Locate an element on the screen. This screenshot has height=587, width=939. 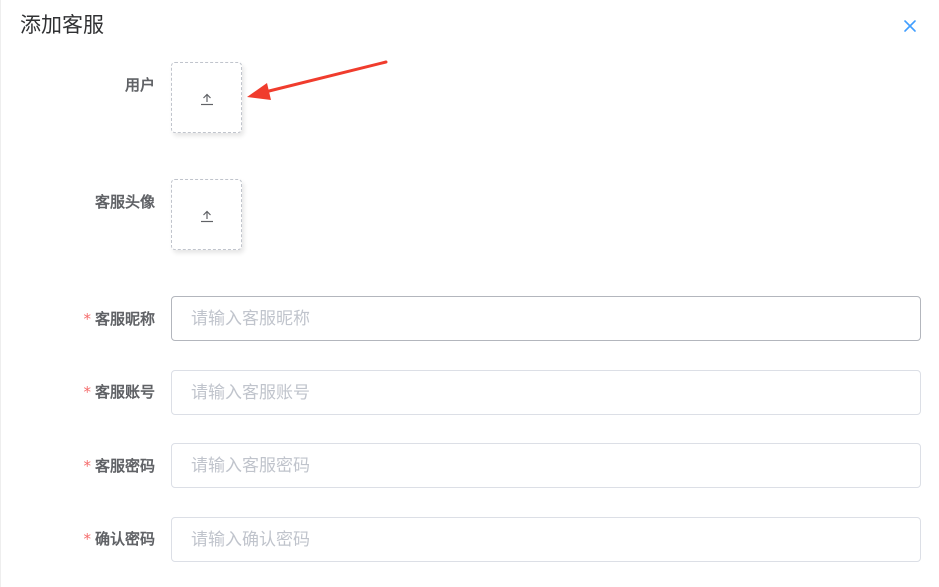
user-upload-button is located at coordinates (206, 97).